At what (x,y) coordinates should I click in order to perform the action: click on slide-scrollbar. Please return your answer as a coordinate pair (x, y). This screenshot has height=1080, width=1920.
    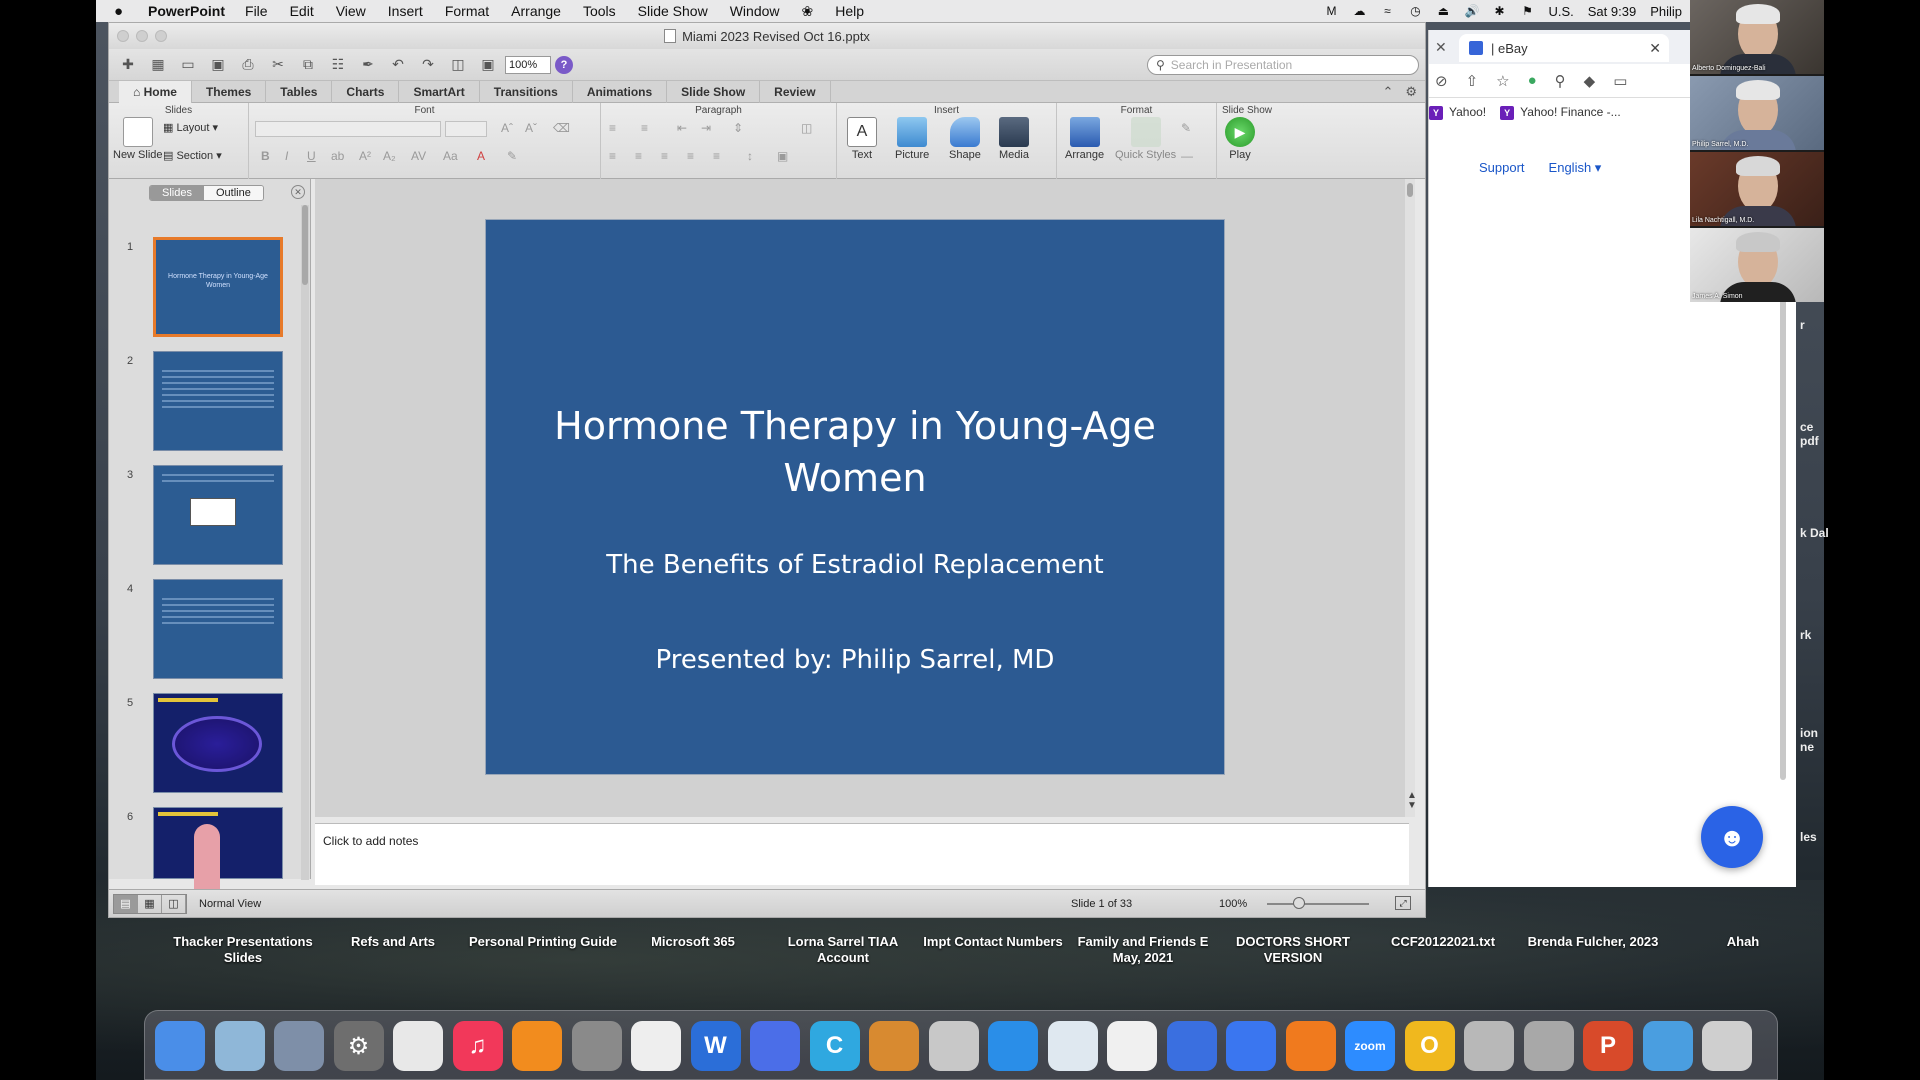
    Looking at the image, I should click on (1410, 498).